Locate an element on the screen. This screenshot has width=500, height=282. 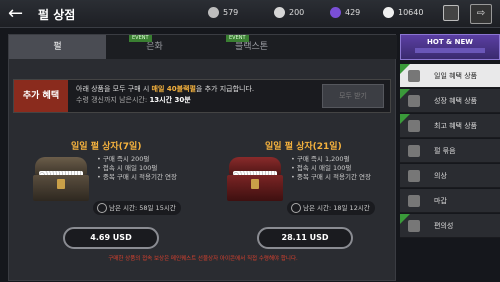
currency-silver: 579 is located at coordinates (223, 12).